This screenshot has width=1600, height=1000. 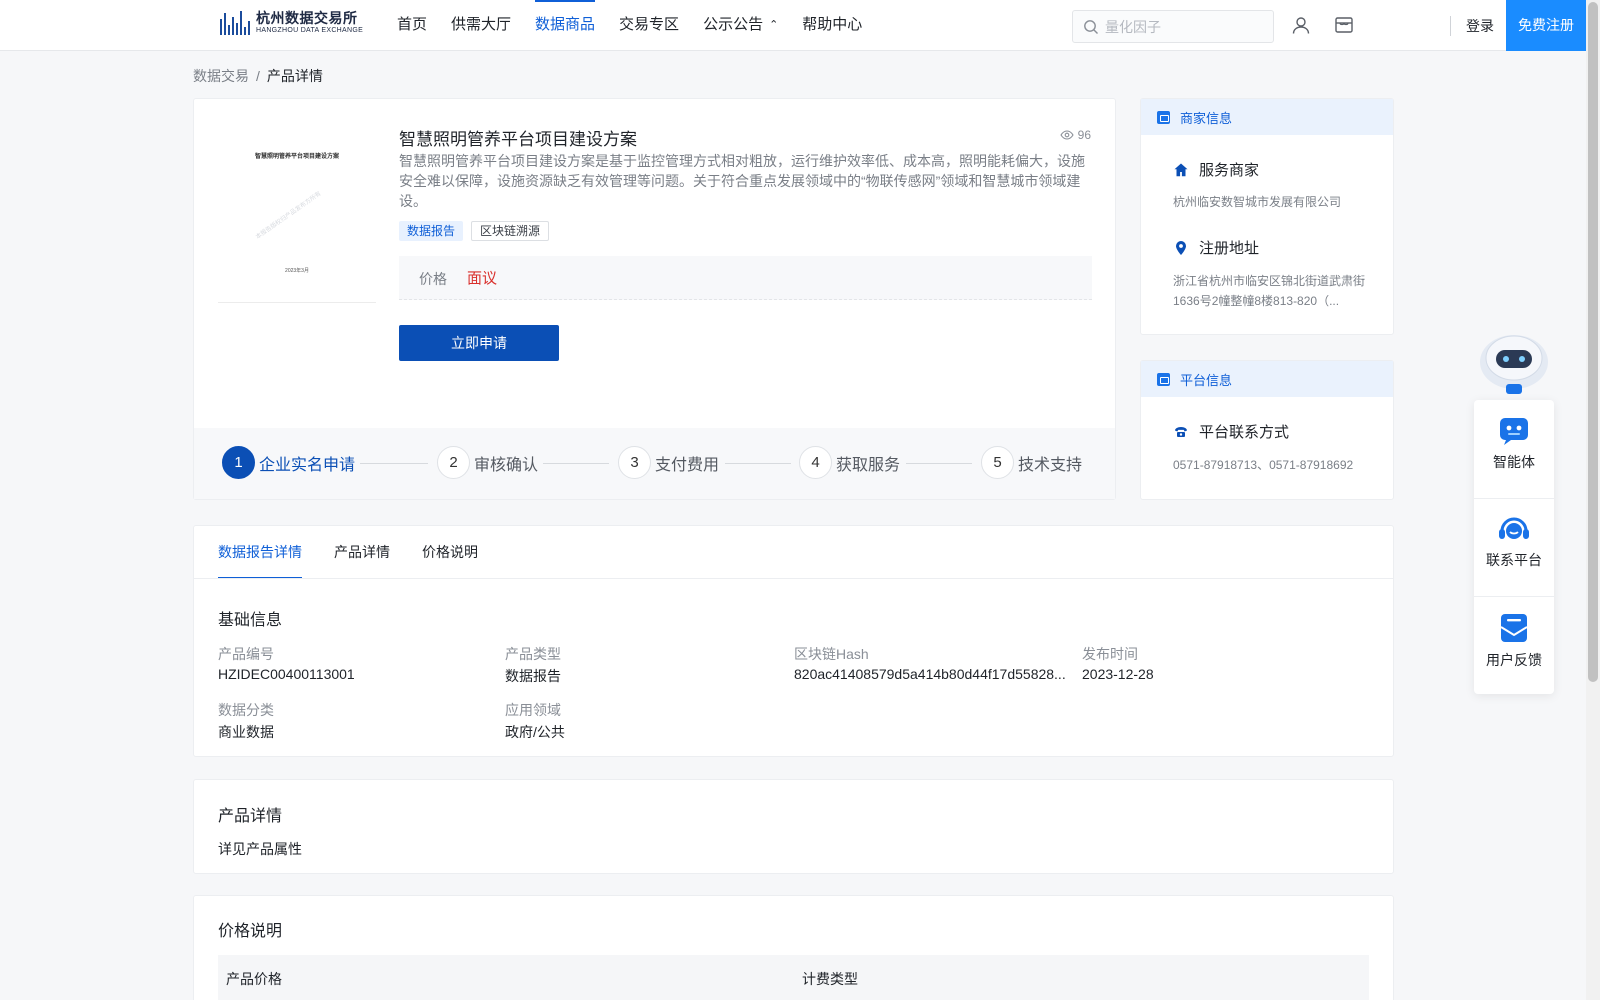 What do you see at coordinates (362, 552) in the screenshot?
I see `tab-product-details: 产品详情` at bounding box center [362, 552].